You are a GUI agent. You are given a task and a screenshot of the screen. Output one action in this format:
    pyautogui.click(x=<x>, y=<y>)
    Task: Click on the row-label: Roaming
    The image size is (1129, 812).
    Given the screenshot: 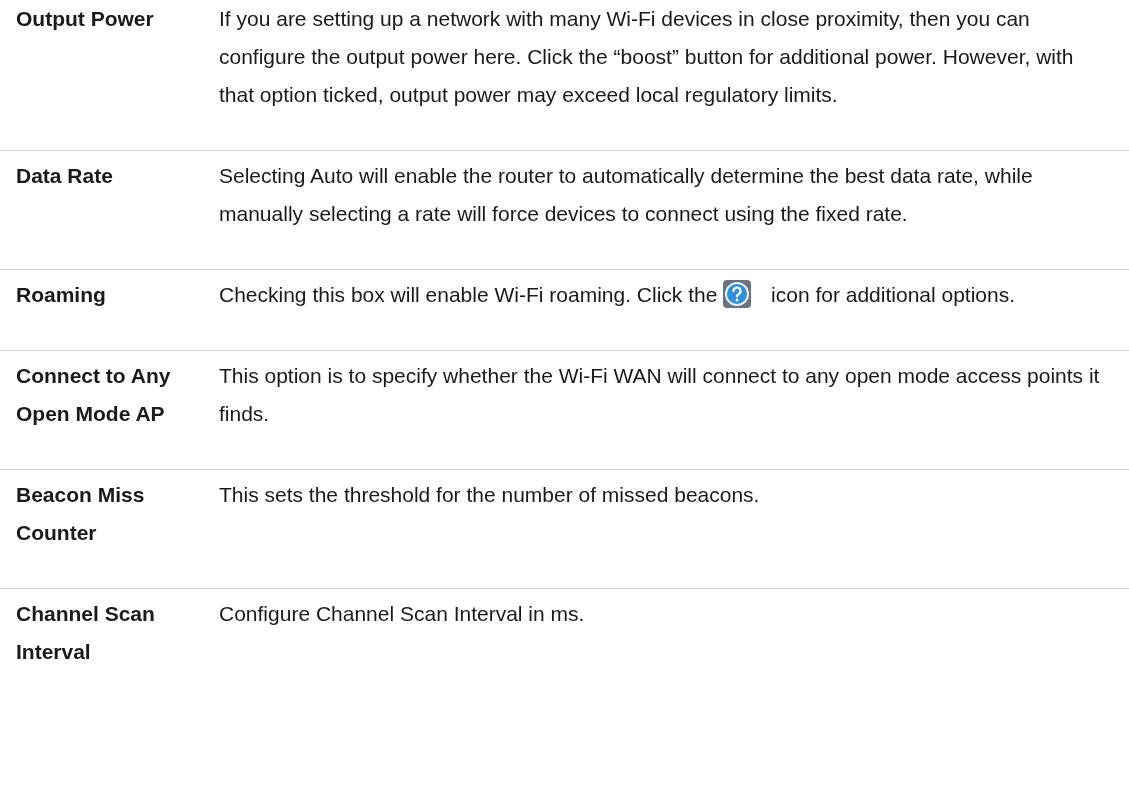 What is the action you would take?
    pyautogui.click(x=61, y=295)
    